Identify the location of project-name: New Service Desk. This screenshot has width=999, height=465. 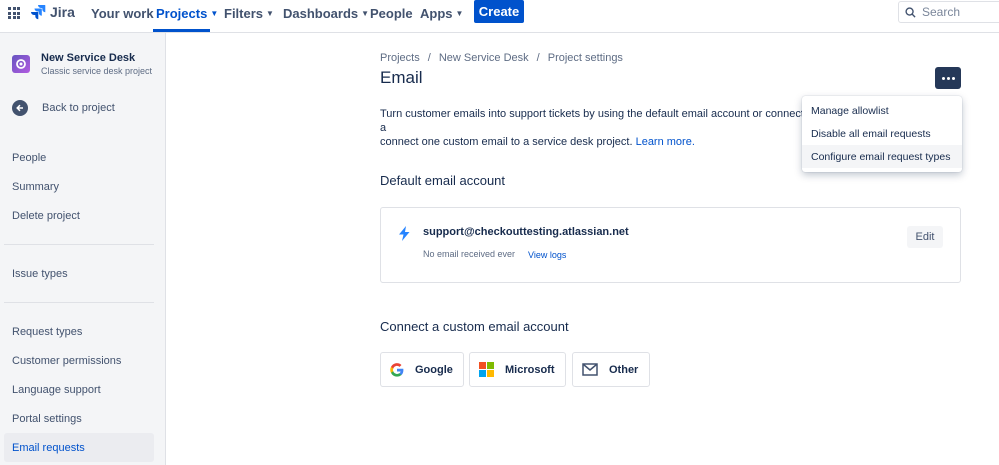
(88, 58).